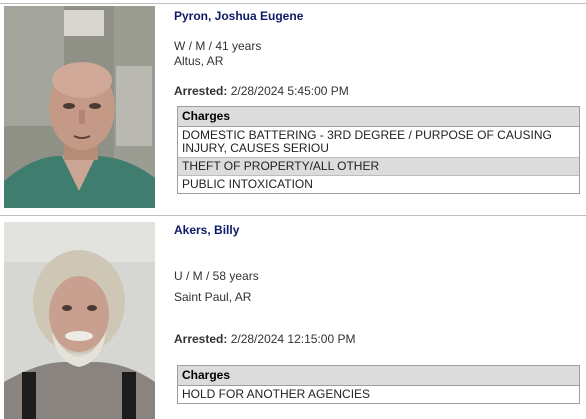 The height and width of the screenshot is (419, 586). What do you see at coordinates (199, 61) in the screenshot?
I see `location: Altus, AR` at bounding box center [199, 61].